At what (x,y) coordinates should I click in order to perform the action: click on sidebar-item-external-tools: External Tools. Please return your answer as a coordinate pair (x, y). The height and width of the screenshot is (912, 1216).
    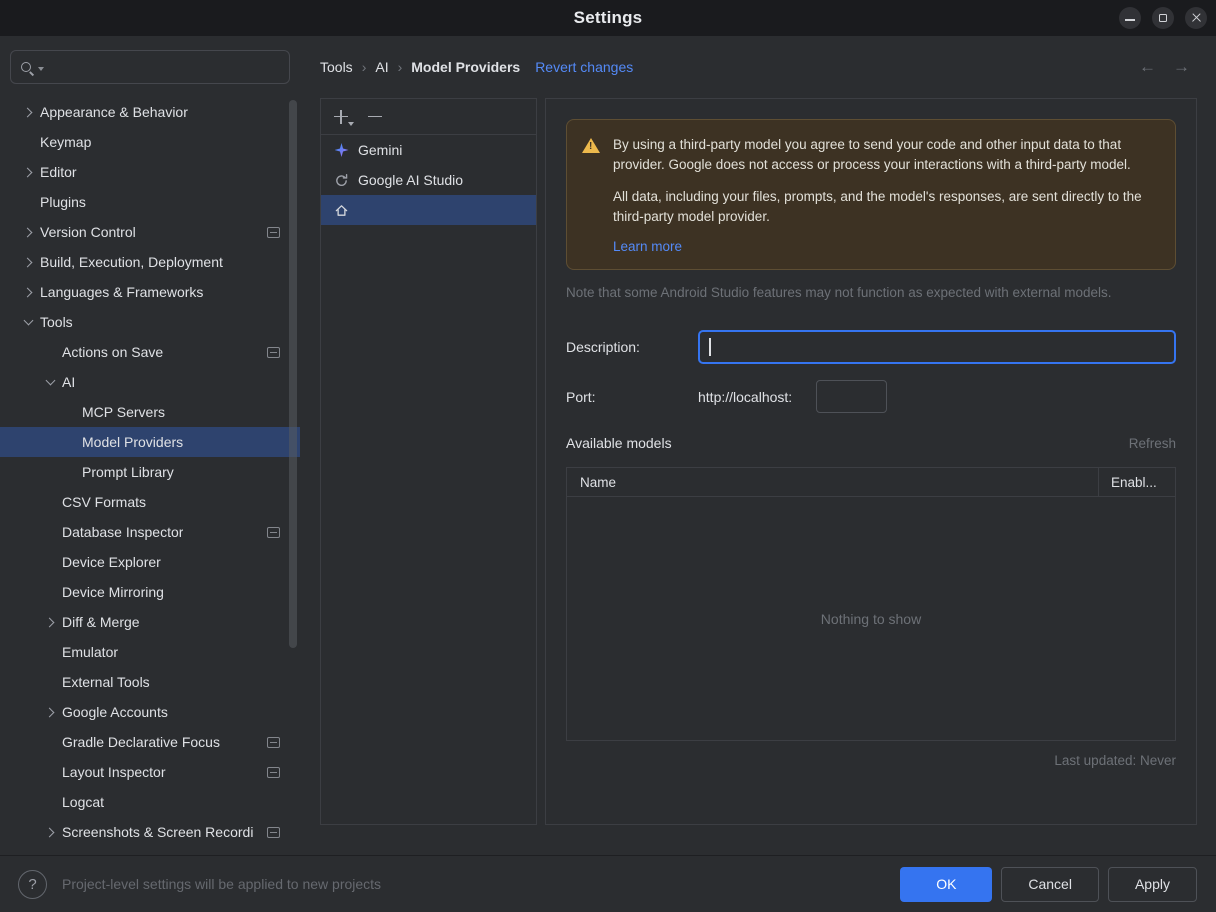
    Looking at the image, I should click on (150, 682).